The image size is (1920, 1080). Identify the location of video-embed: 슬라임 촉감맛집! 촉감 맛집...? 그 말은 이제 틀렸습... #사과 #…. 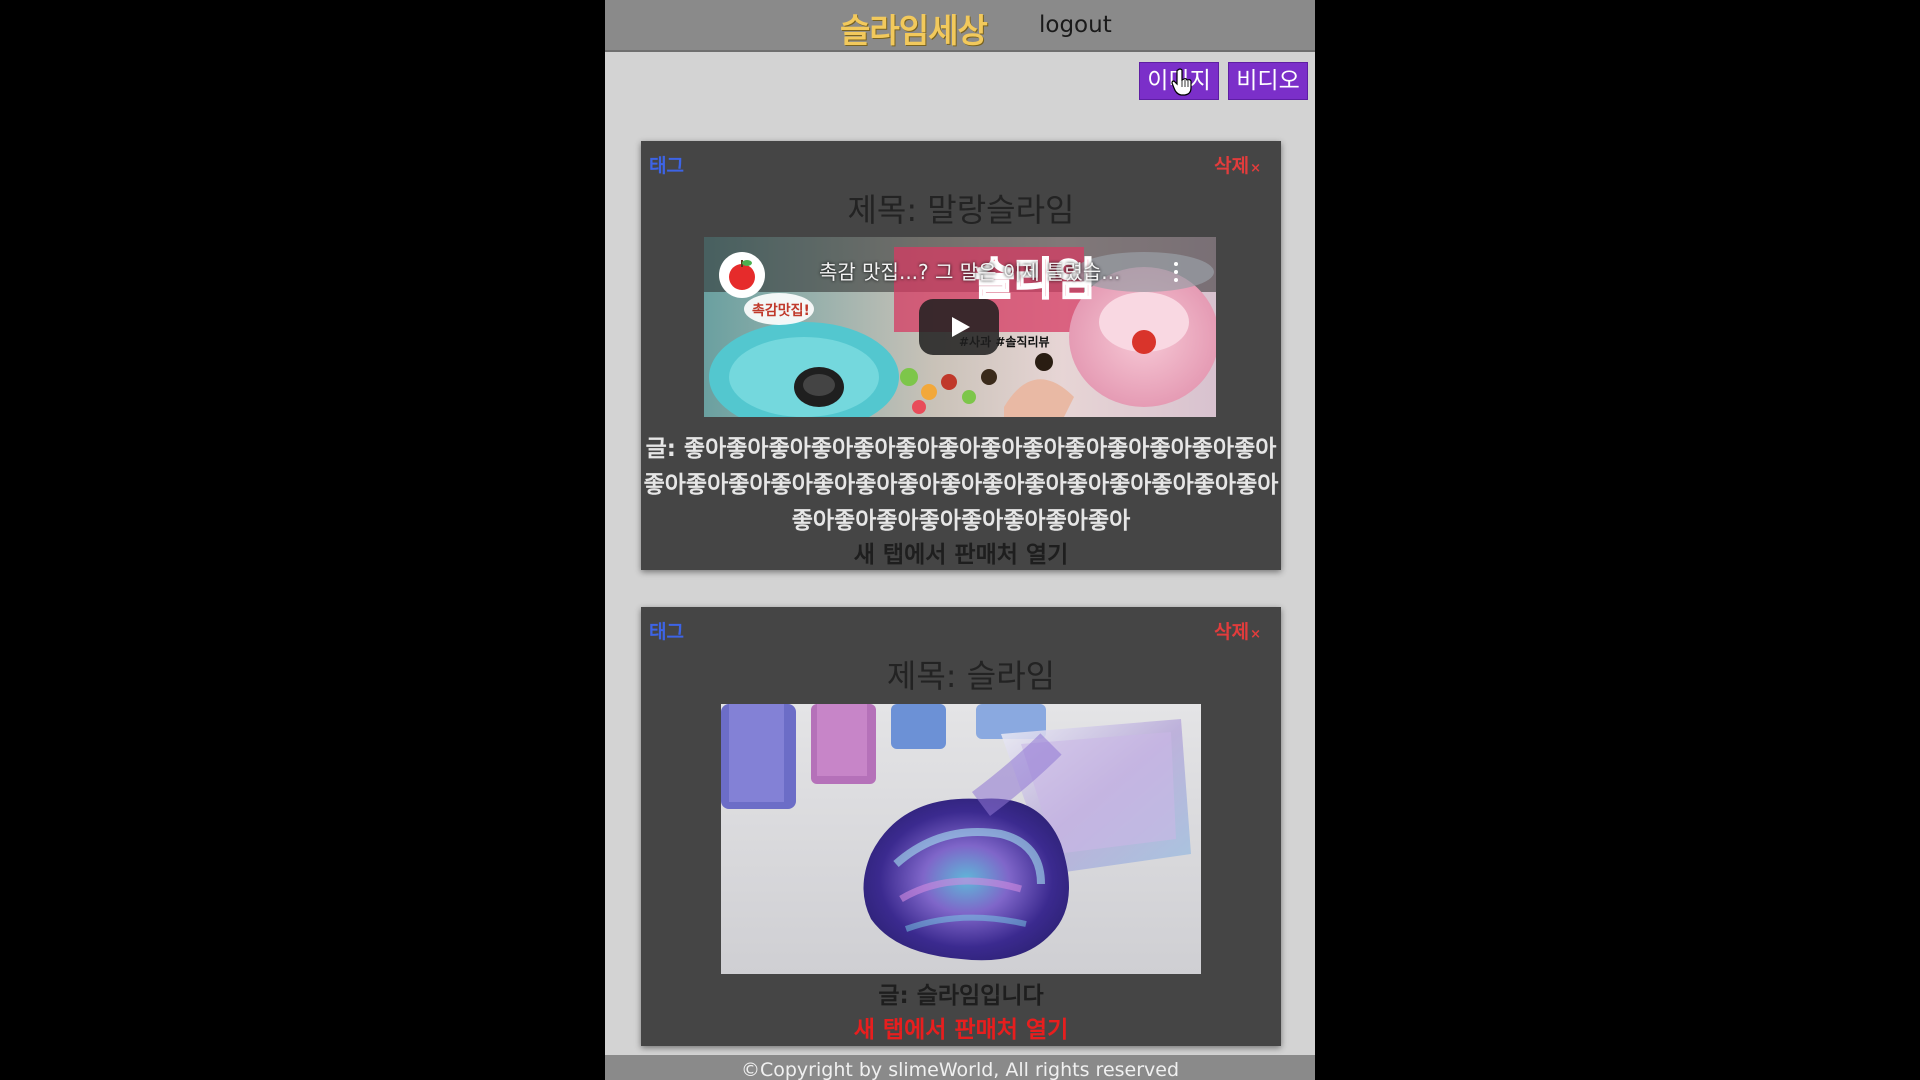
(960, 327).